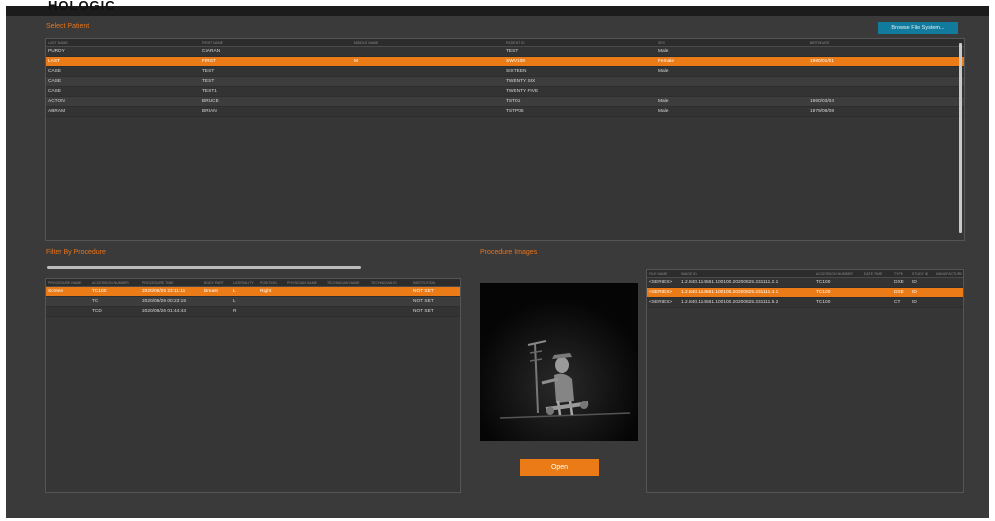 This screenshot has height=521, width=995. Describe the element at coordinates (253, 302) in the screenshot. I see `table-row: TC 2020/08/26 00:23:15 L NOT SET` at that location.